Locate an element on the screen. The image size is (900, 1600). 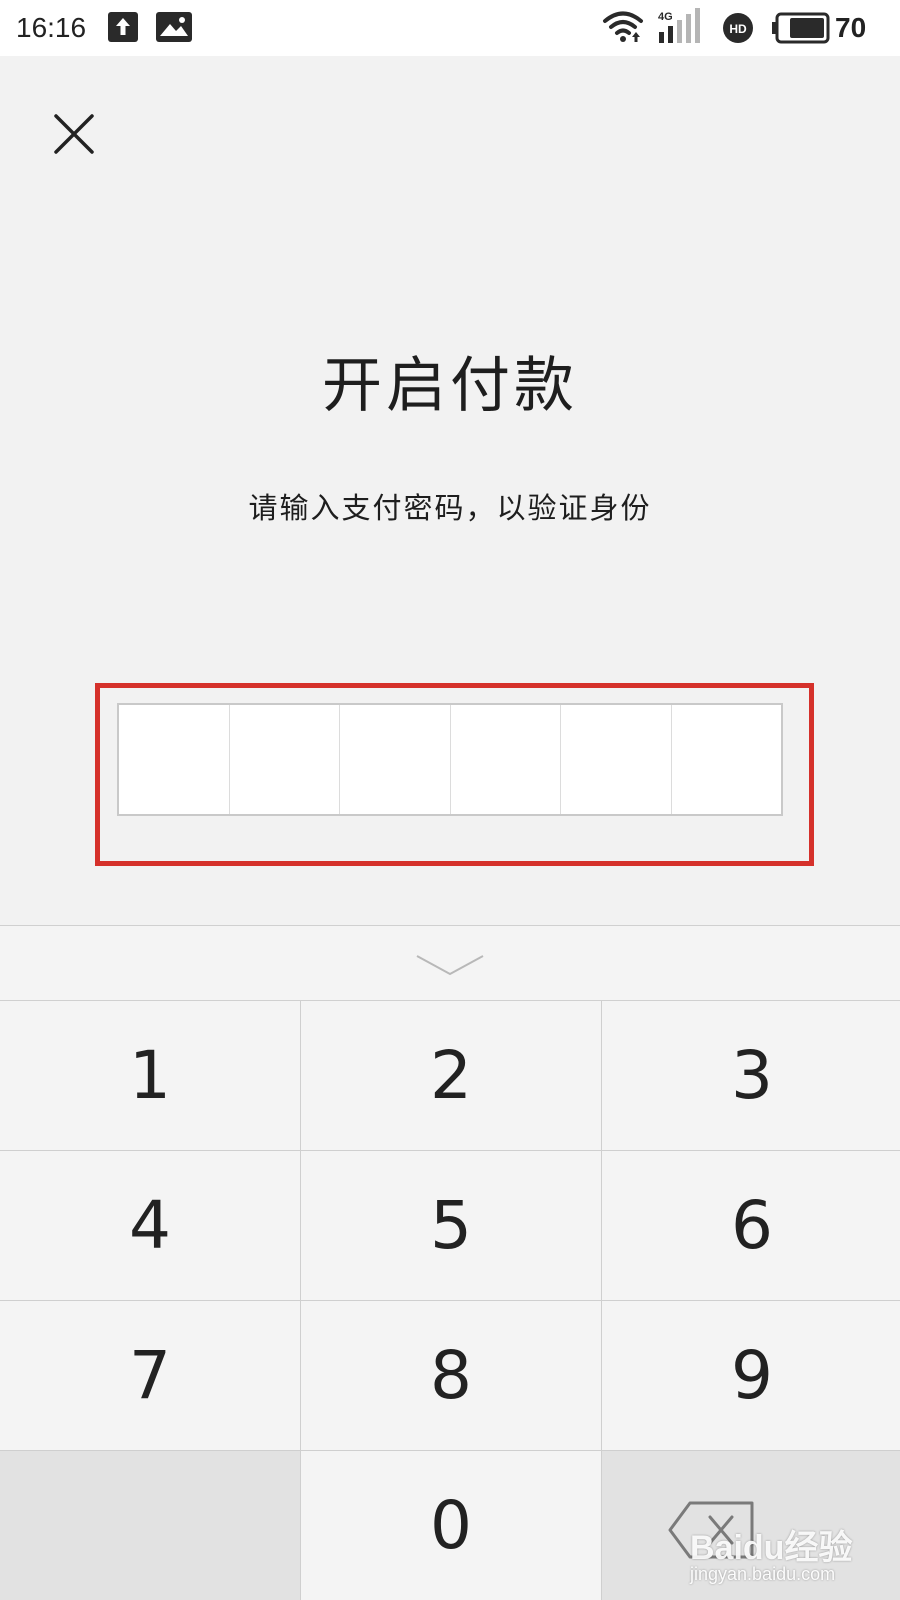
close-icon is located at coordinates (74, 134).